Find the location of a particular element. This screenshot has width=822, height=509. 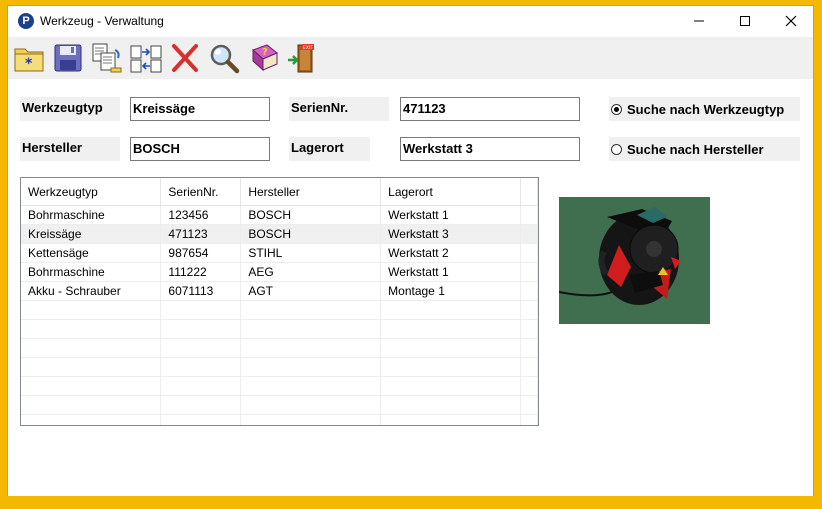

exit-button: EXIT is located at coordinates (302, 58).